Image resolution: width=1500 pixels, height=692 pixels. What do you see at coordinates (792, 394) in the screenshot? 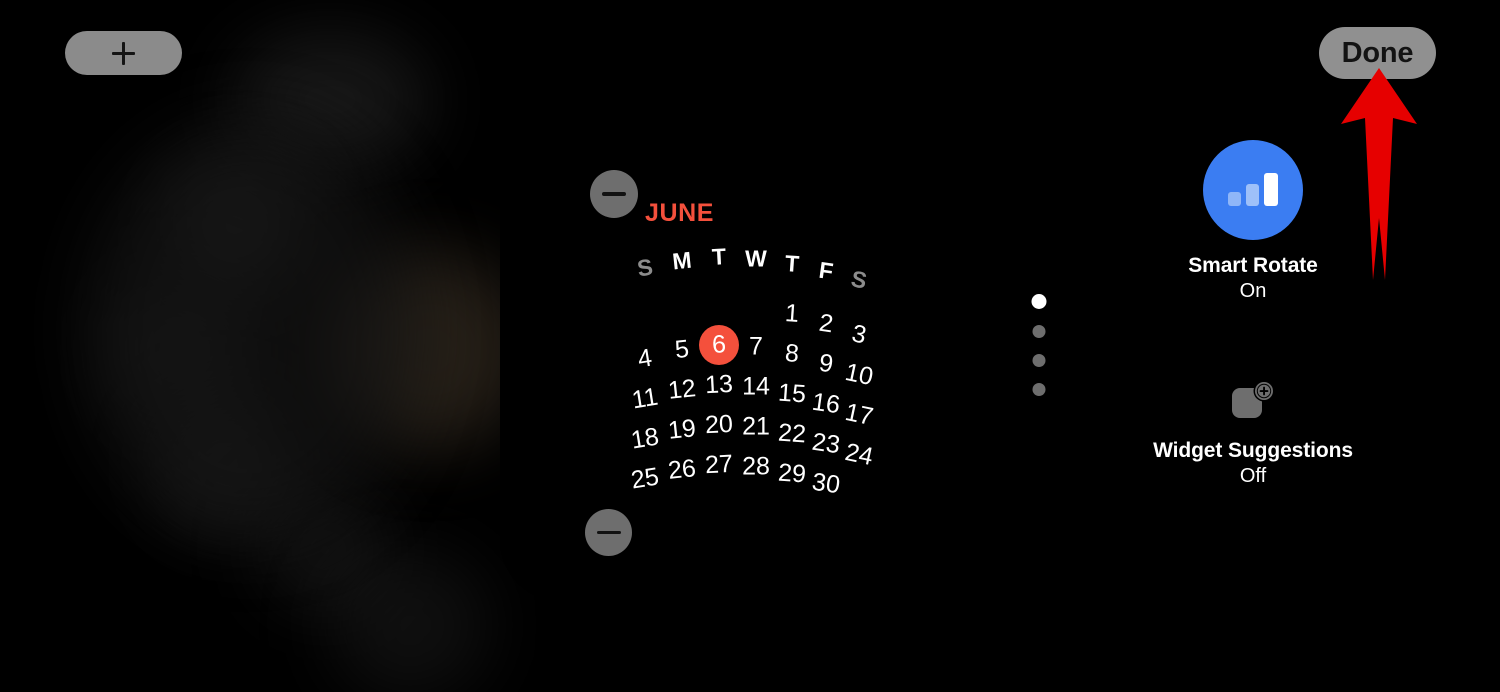
I see `calendar-day: 15` at bounding box center [792, 394].